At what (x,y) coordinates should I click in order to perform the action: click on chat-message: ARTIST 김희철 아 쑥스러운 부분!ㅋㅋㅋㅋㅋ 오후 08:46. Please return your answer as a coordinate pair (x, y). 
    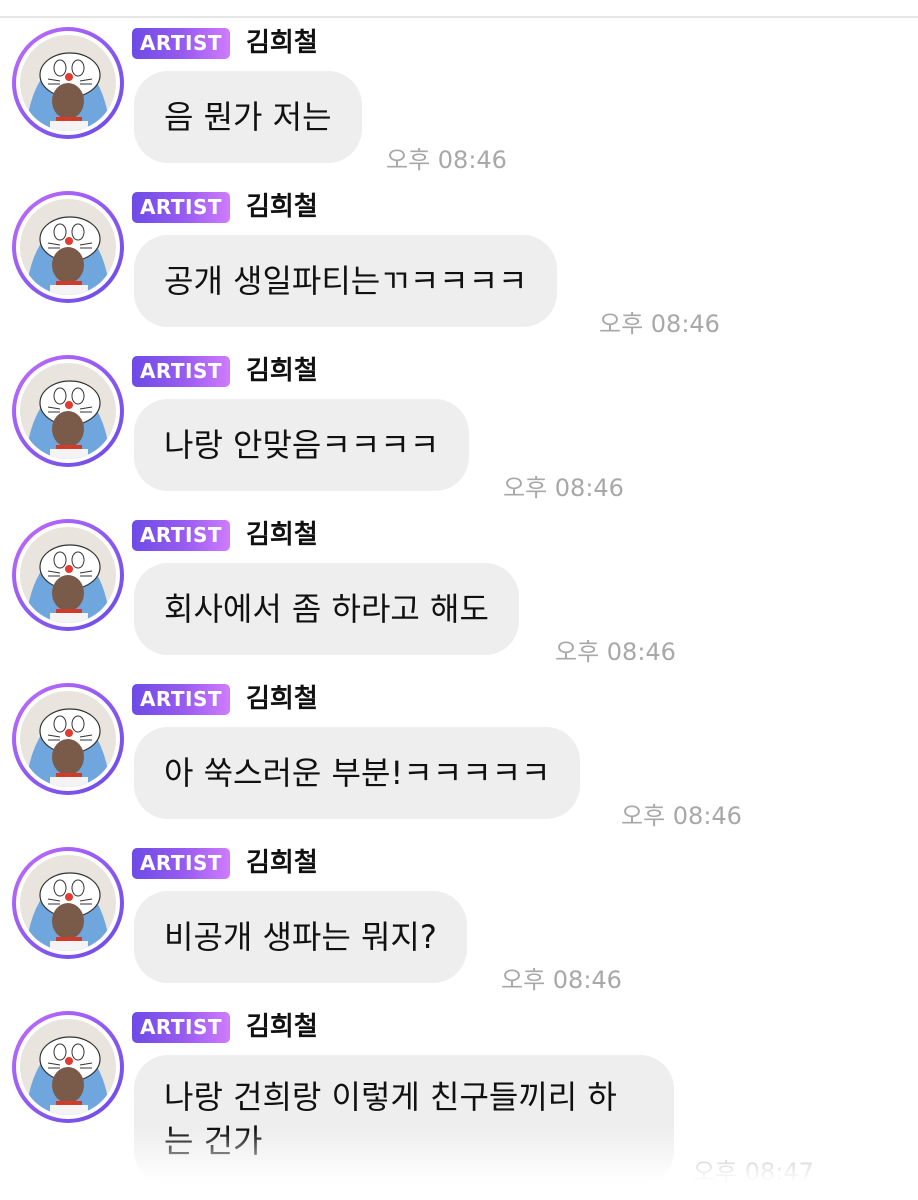
    Looking at the image, I should click on (459, 756).